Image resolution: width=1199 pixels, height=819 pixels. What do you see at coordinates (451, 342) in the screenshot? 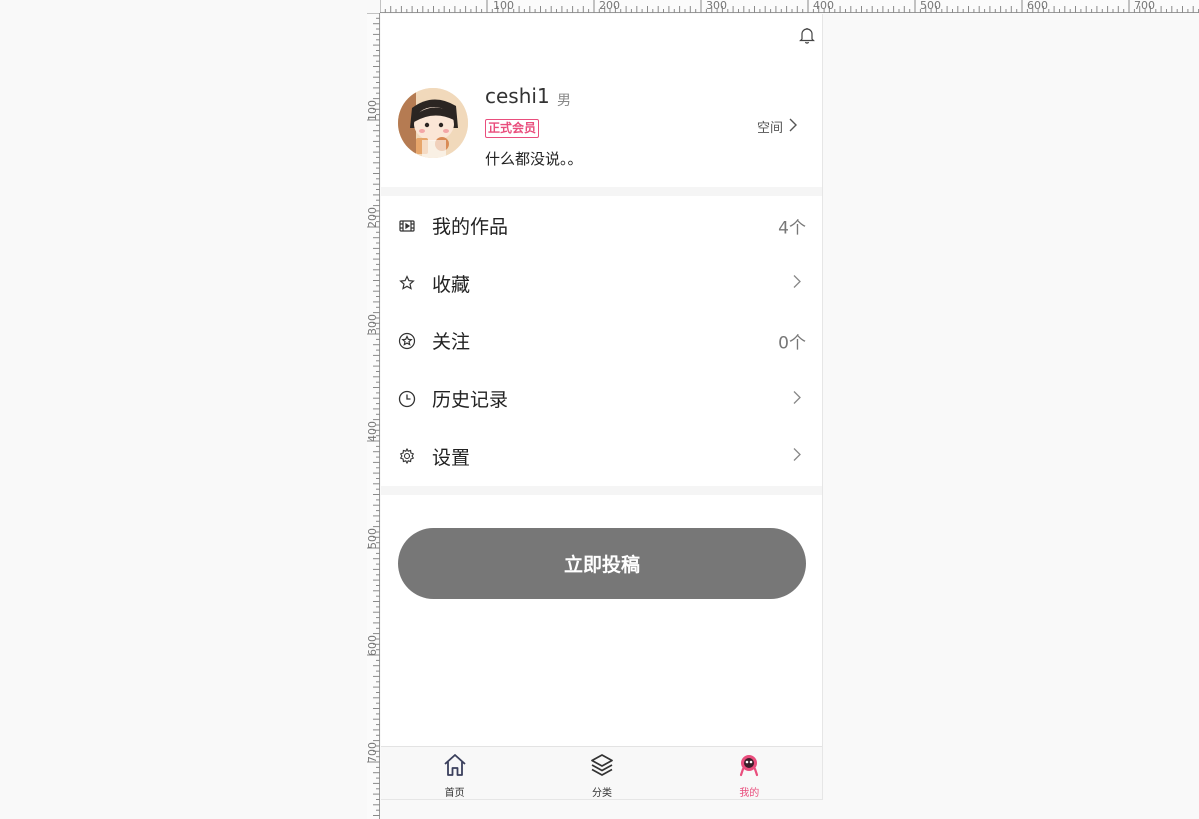
I see `menu-item-label: 关注` at bounding box center [451, 342].